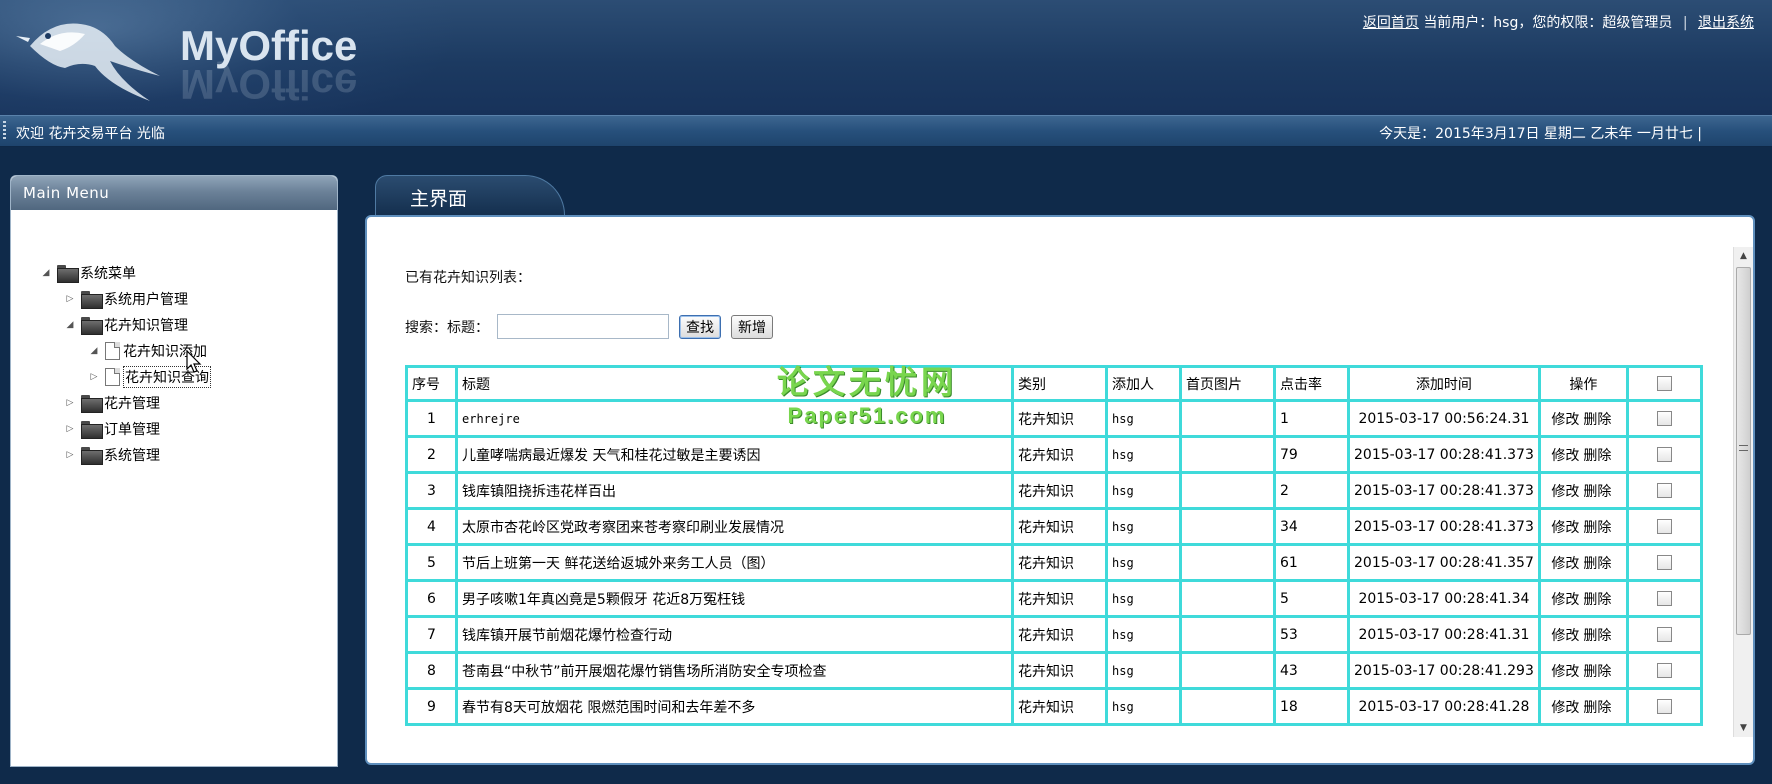 The width and height of the screenshot is (1772, 784). Describe the element at coordinates (1311, 706) in the screenshot. I see `cell-clicks: 18` at that location.